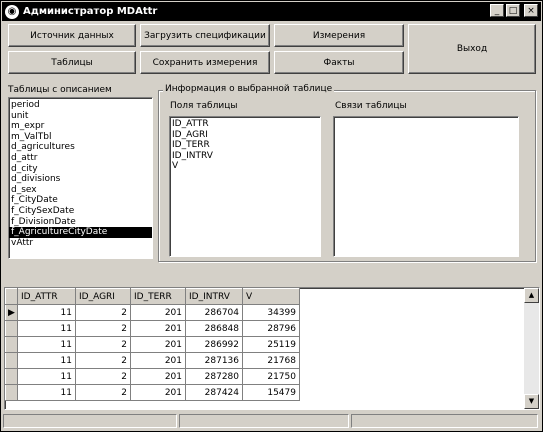 The width and height of the screenshot is (543, 432). What do you see at coordinates (339, 35) in the screenshot?
I see `dimensions-button: Измерения` at bounding box center [339, 35].